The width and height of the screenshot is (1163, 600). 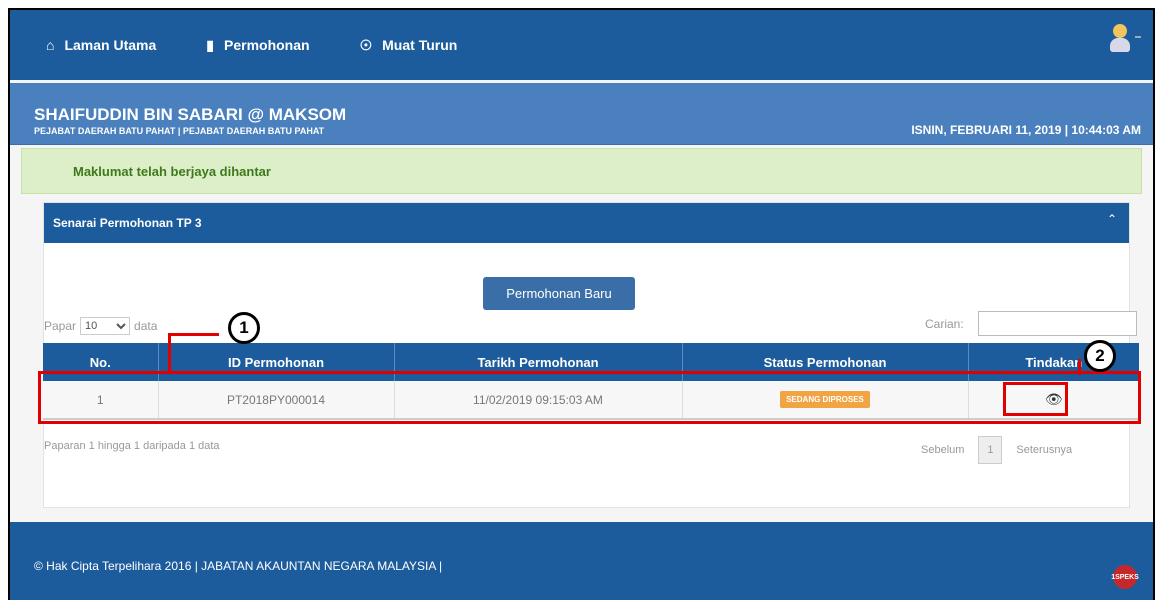 I want to click on collapse-icon: ⌃, so click(x=1112, y=219).